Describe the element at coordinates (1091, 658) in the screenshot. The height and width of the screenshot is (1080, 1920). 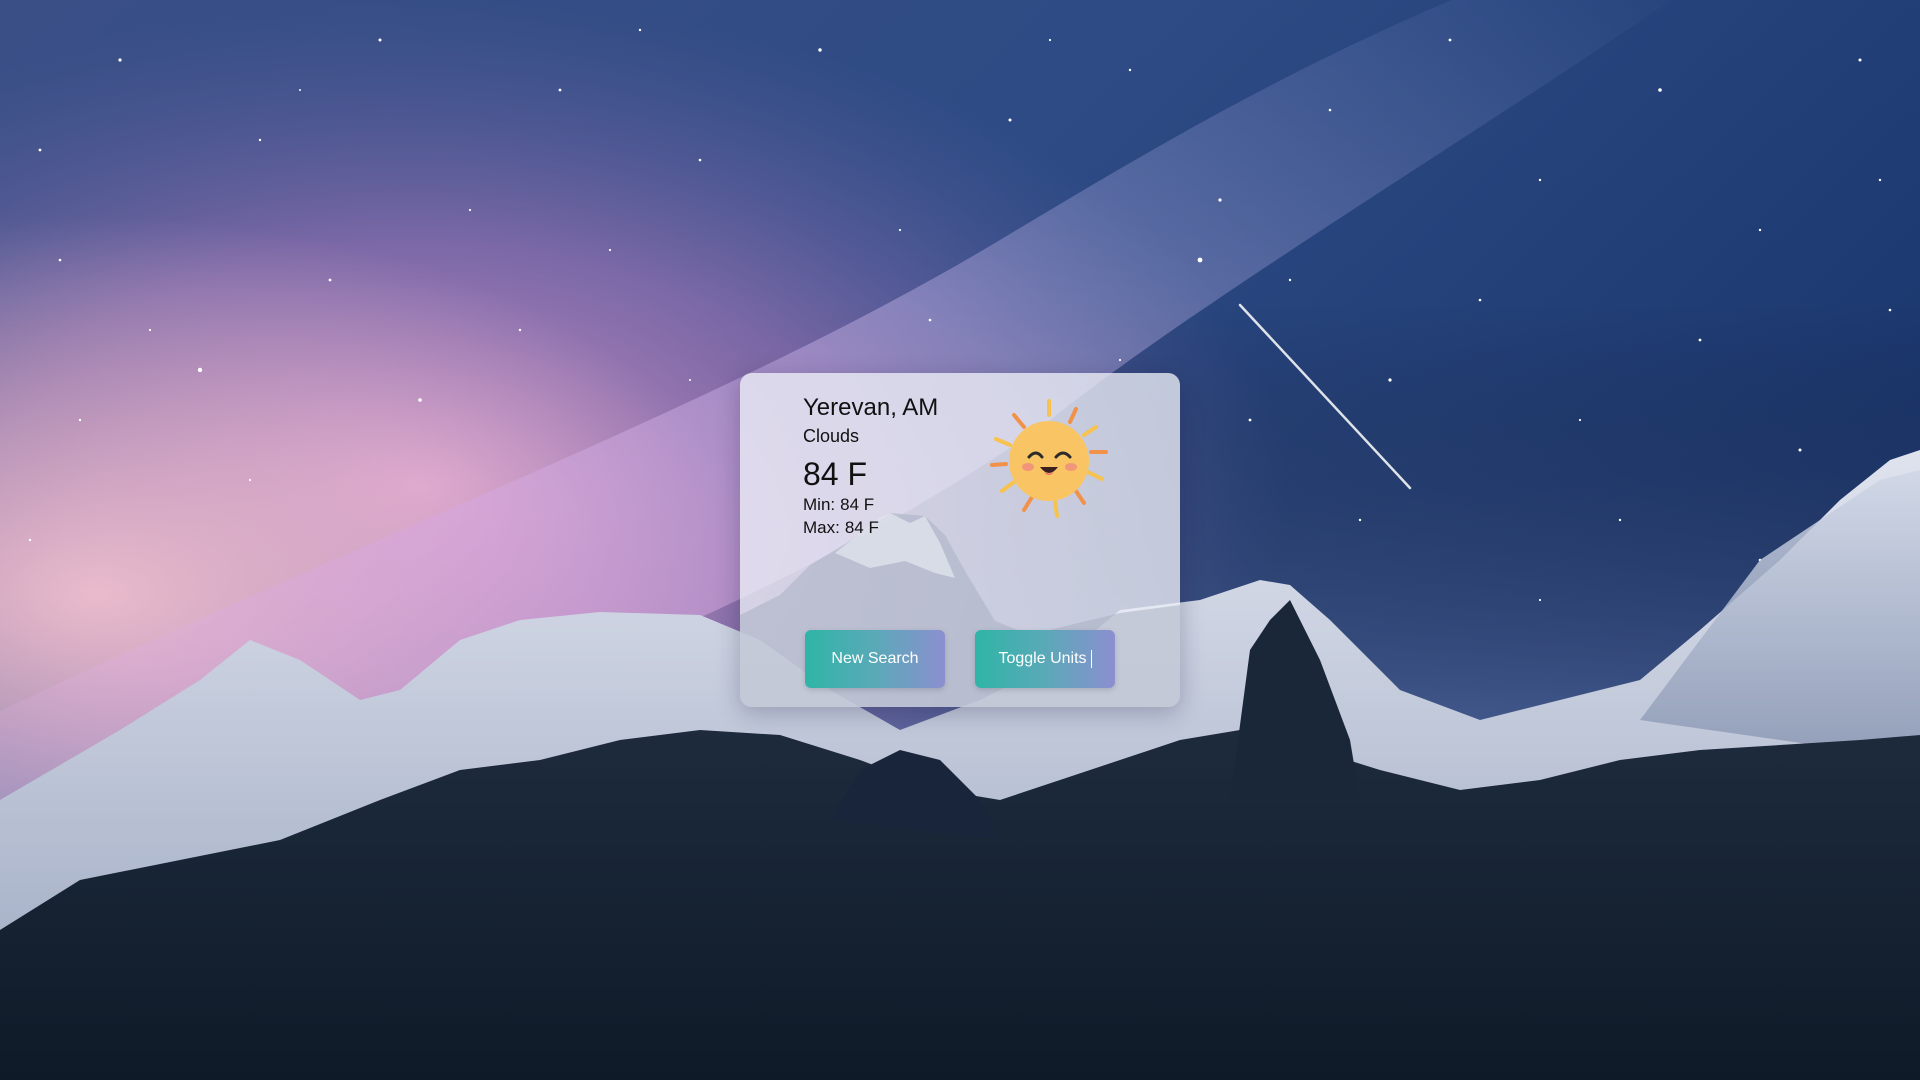
I see `text-cursor` at that location.